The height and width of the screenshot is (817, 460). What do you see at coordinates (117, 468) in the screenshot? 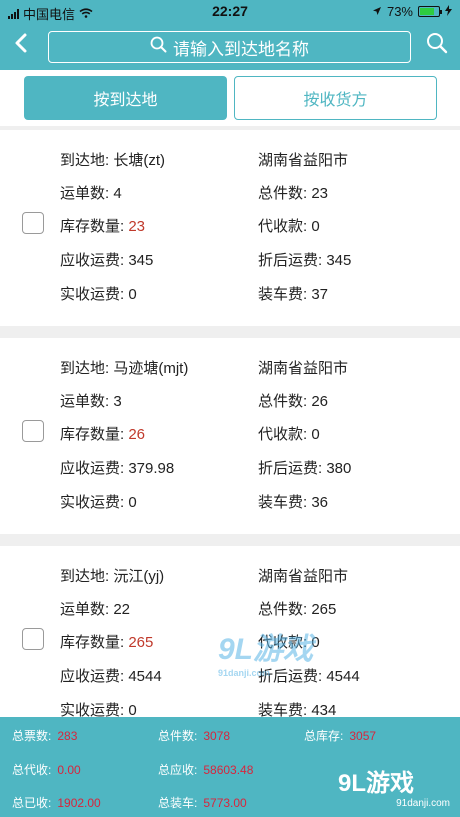
I see `freight-due-field: 应收运费: 379.98` at bounding box center [117, 468].